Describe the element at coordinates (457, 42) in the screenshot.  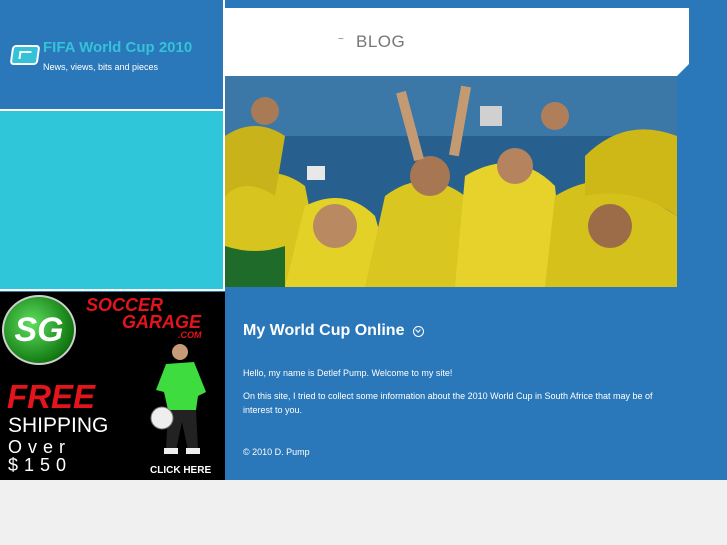
I see `nav-bar: ~ BLOG` at that location.